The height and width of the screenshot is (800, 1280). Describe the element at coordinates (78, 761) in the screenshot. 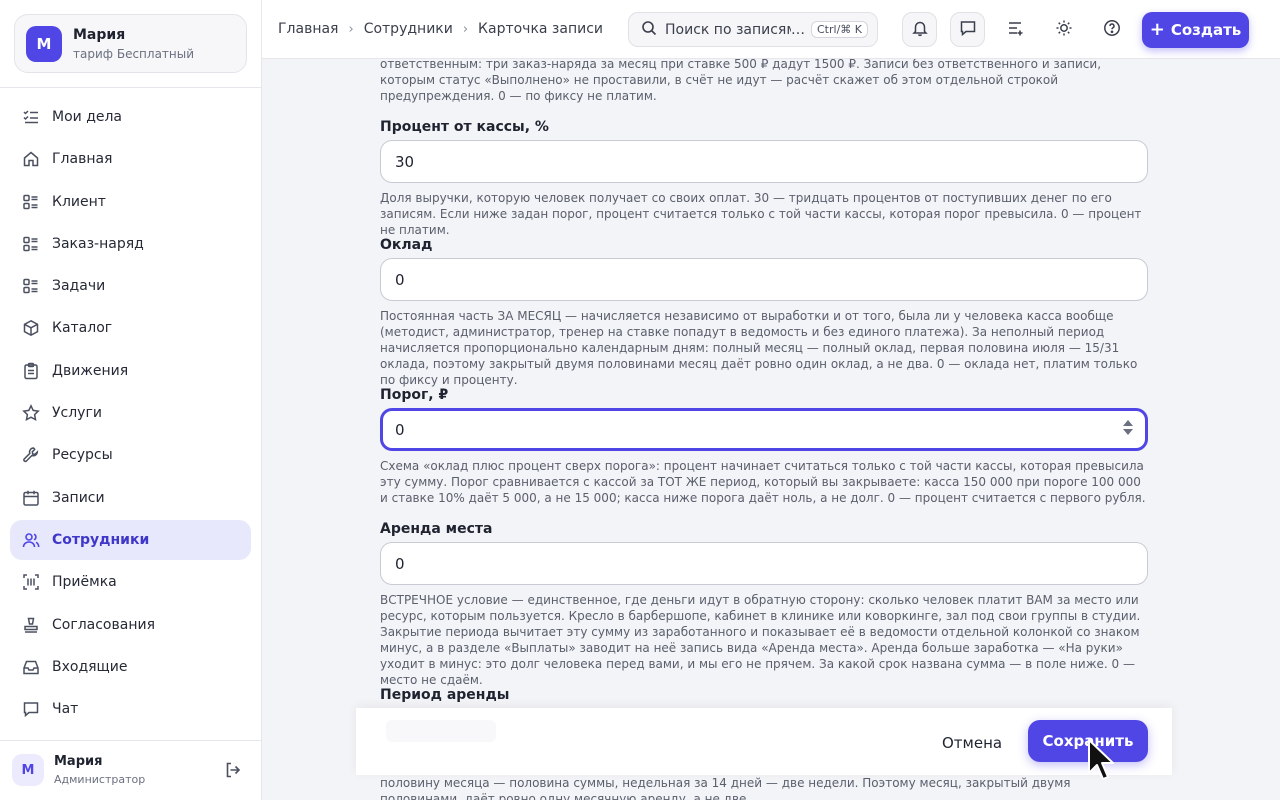

I see `user-name: Мария` at that location.